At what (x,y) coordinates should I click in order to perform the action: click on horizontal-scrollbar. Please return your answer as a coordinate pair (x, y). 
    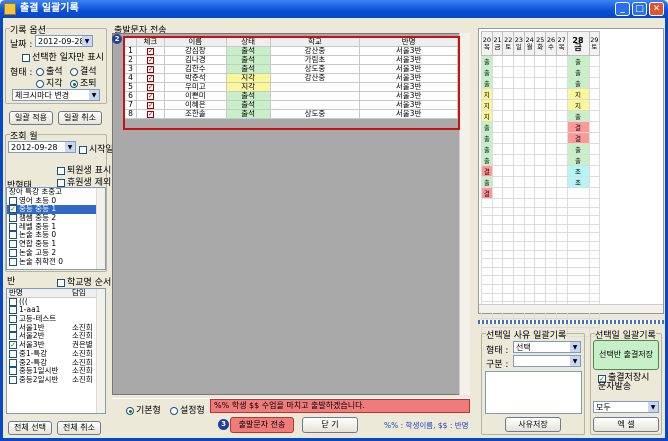
    Looking at the image, I should click on (571, 308).